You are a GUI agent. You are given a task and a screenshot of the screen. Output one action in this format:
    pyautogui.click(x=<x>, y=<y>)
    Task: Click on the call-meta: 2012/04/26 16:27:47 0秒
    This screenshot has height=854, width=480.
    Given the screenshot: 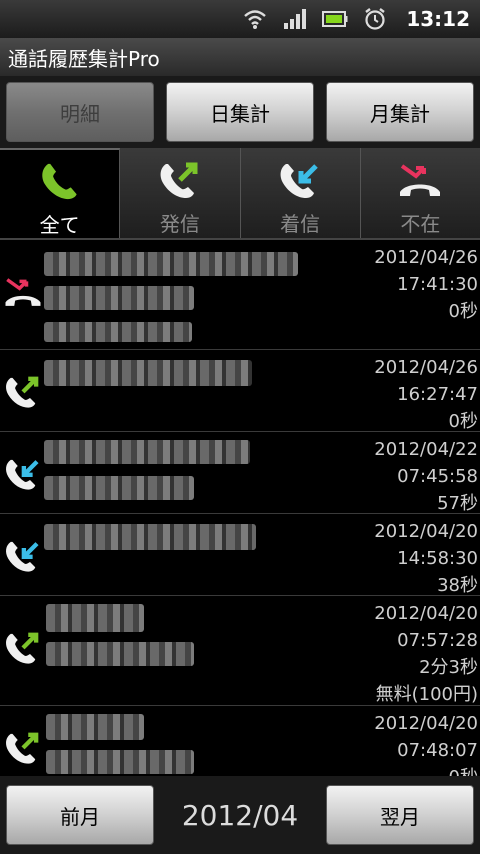 What is the action you would take?
    pyautogui.click(x=426, y=394)
    